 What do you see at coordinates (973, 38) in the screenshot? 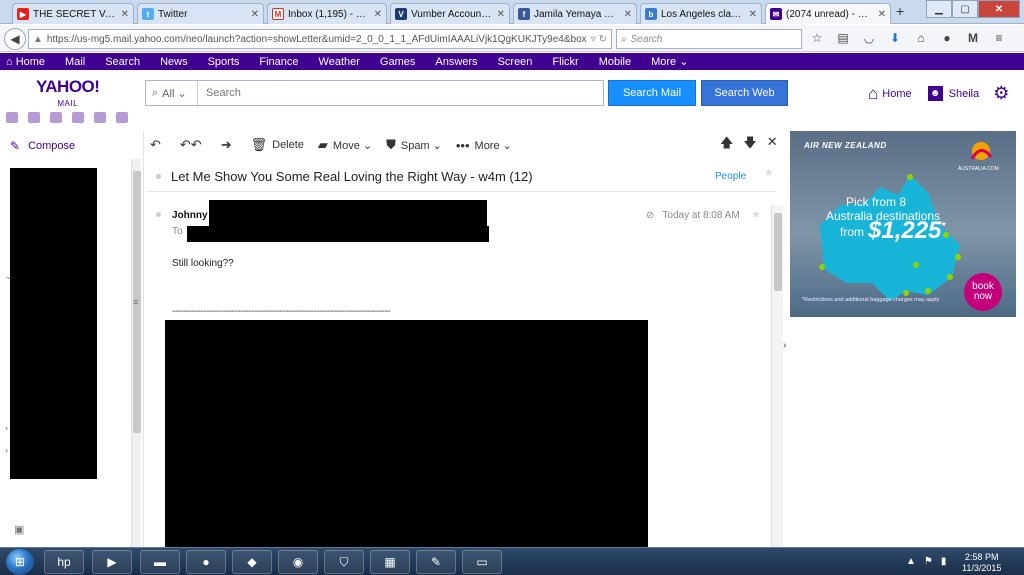
I see `m-extension-icon: M` at bounding box center [973, 38].